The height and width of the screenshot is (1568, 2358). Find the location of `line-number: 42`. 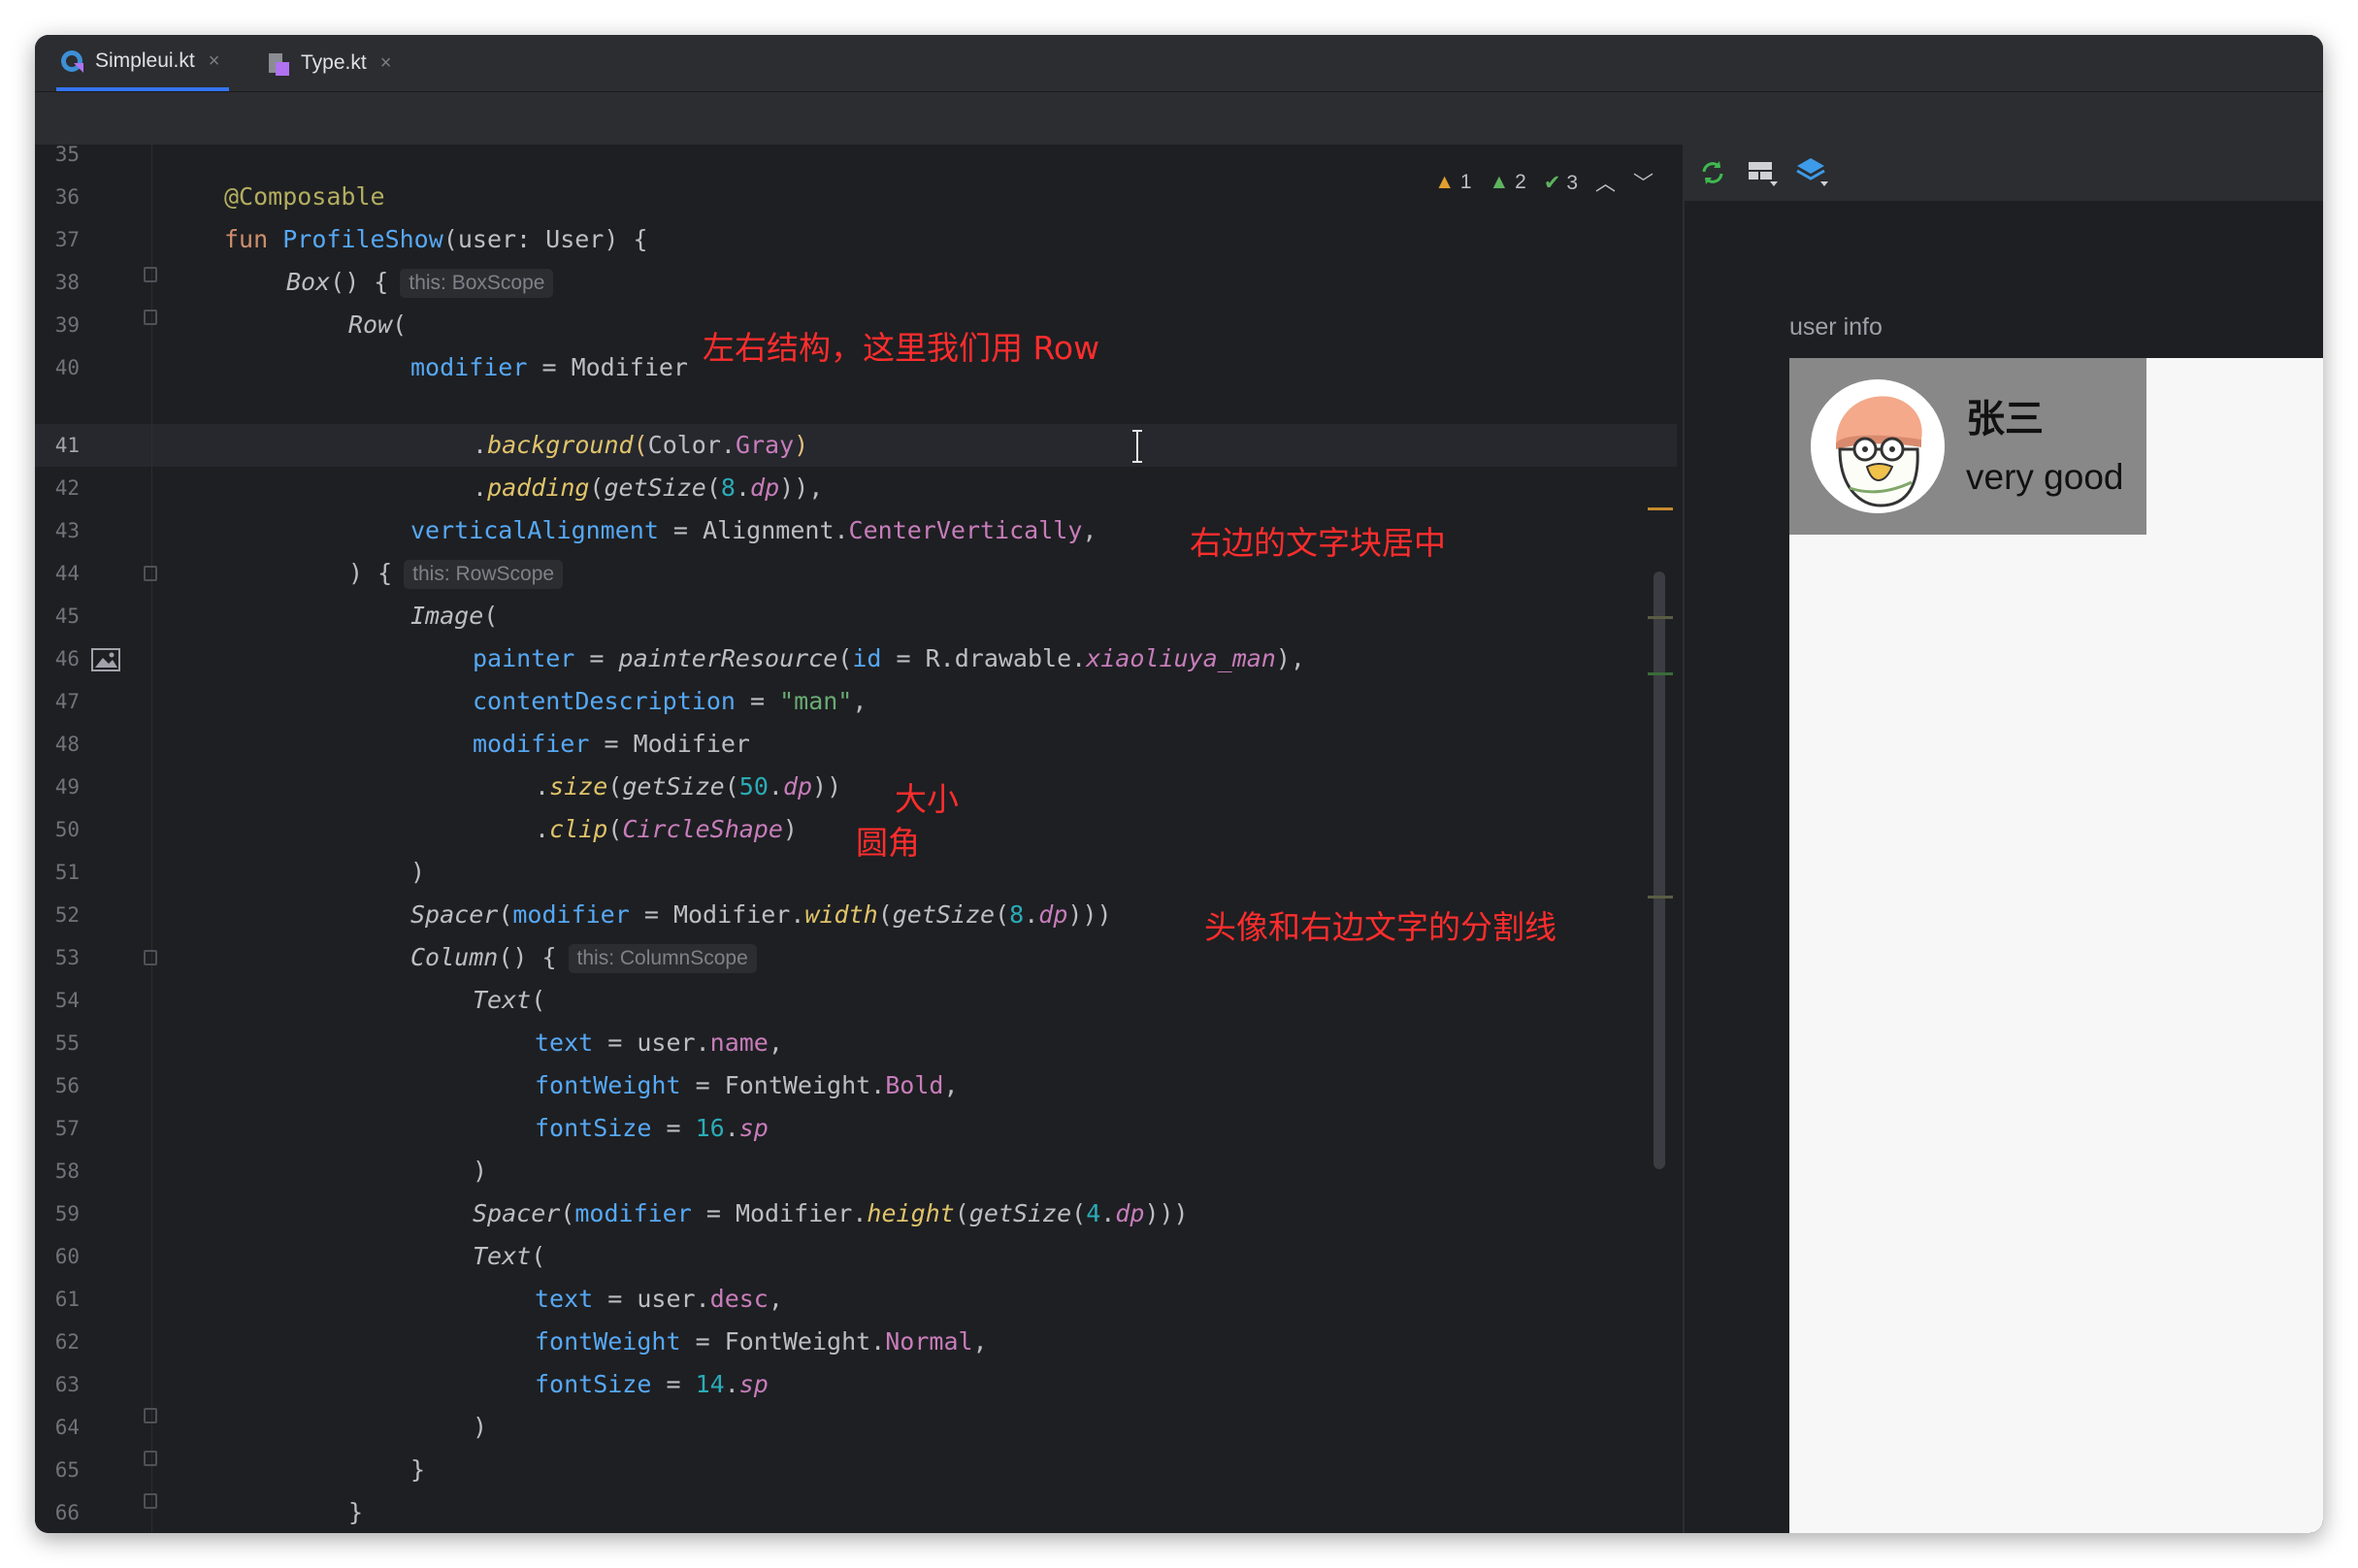

line-number: 42 is located at coordinates (67, 488).